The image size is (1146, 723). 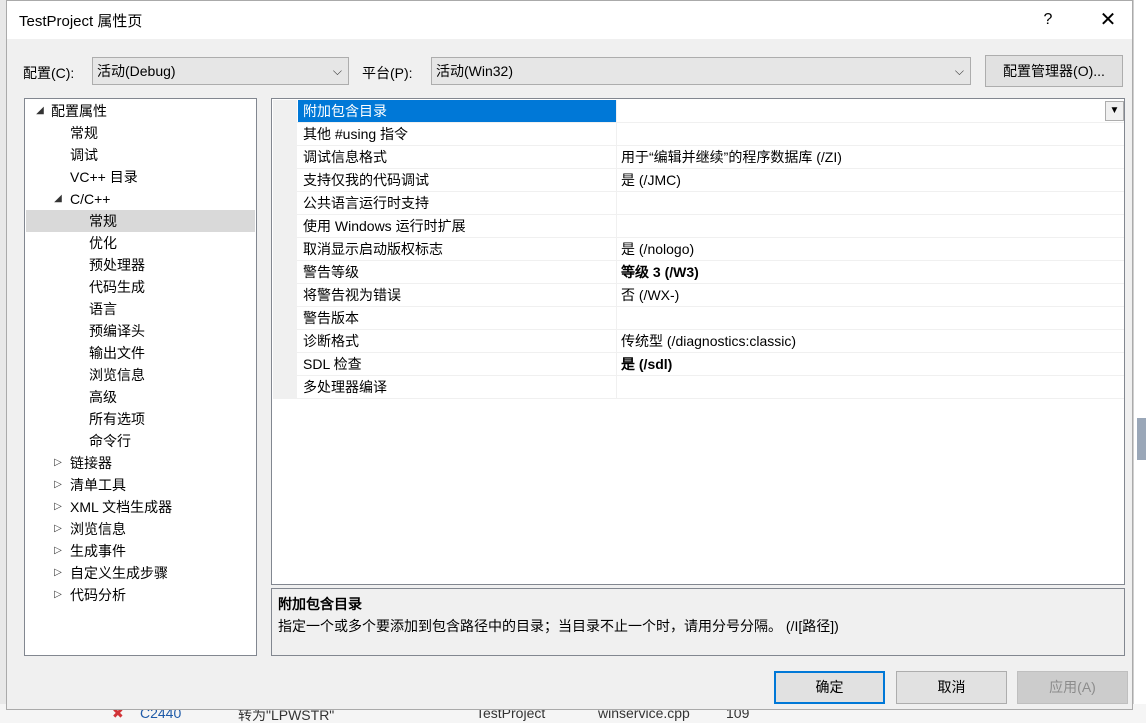 I want to click on ok-button: 确定, so click(x=829, y=687).